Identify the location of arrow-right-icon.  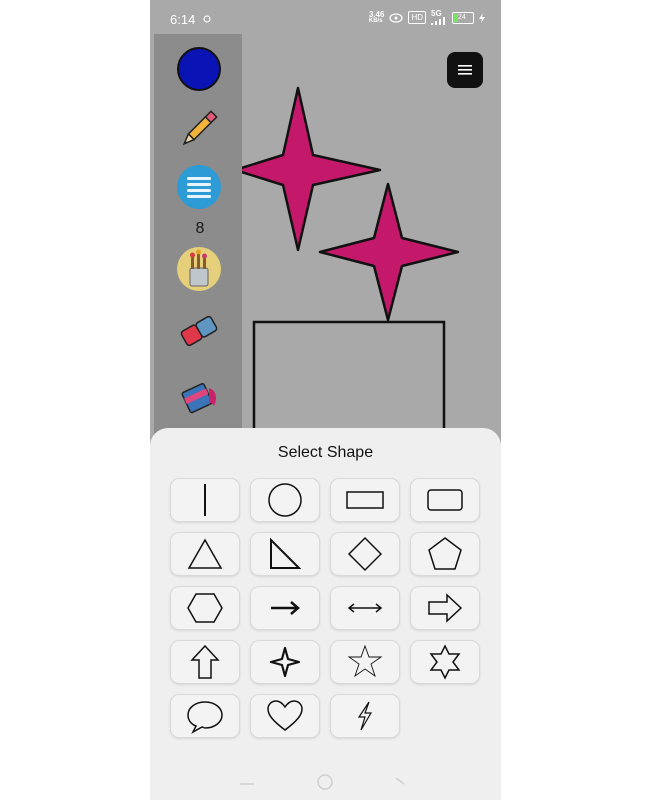
(285, 608).